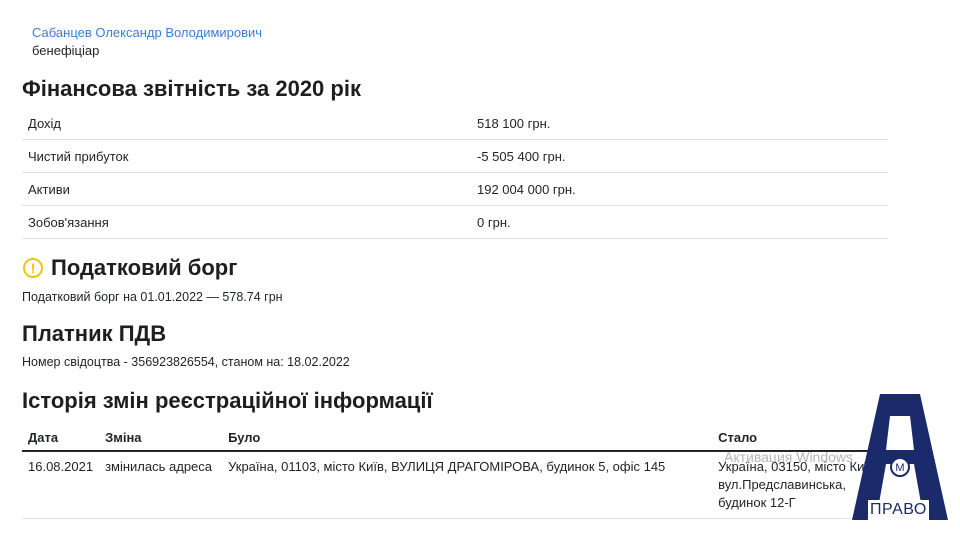  What do you see at coordinates (61, 438) in the screenshot?
I see `col-header-date: Дата` at bounding box center [61, 438].